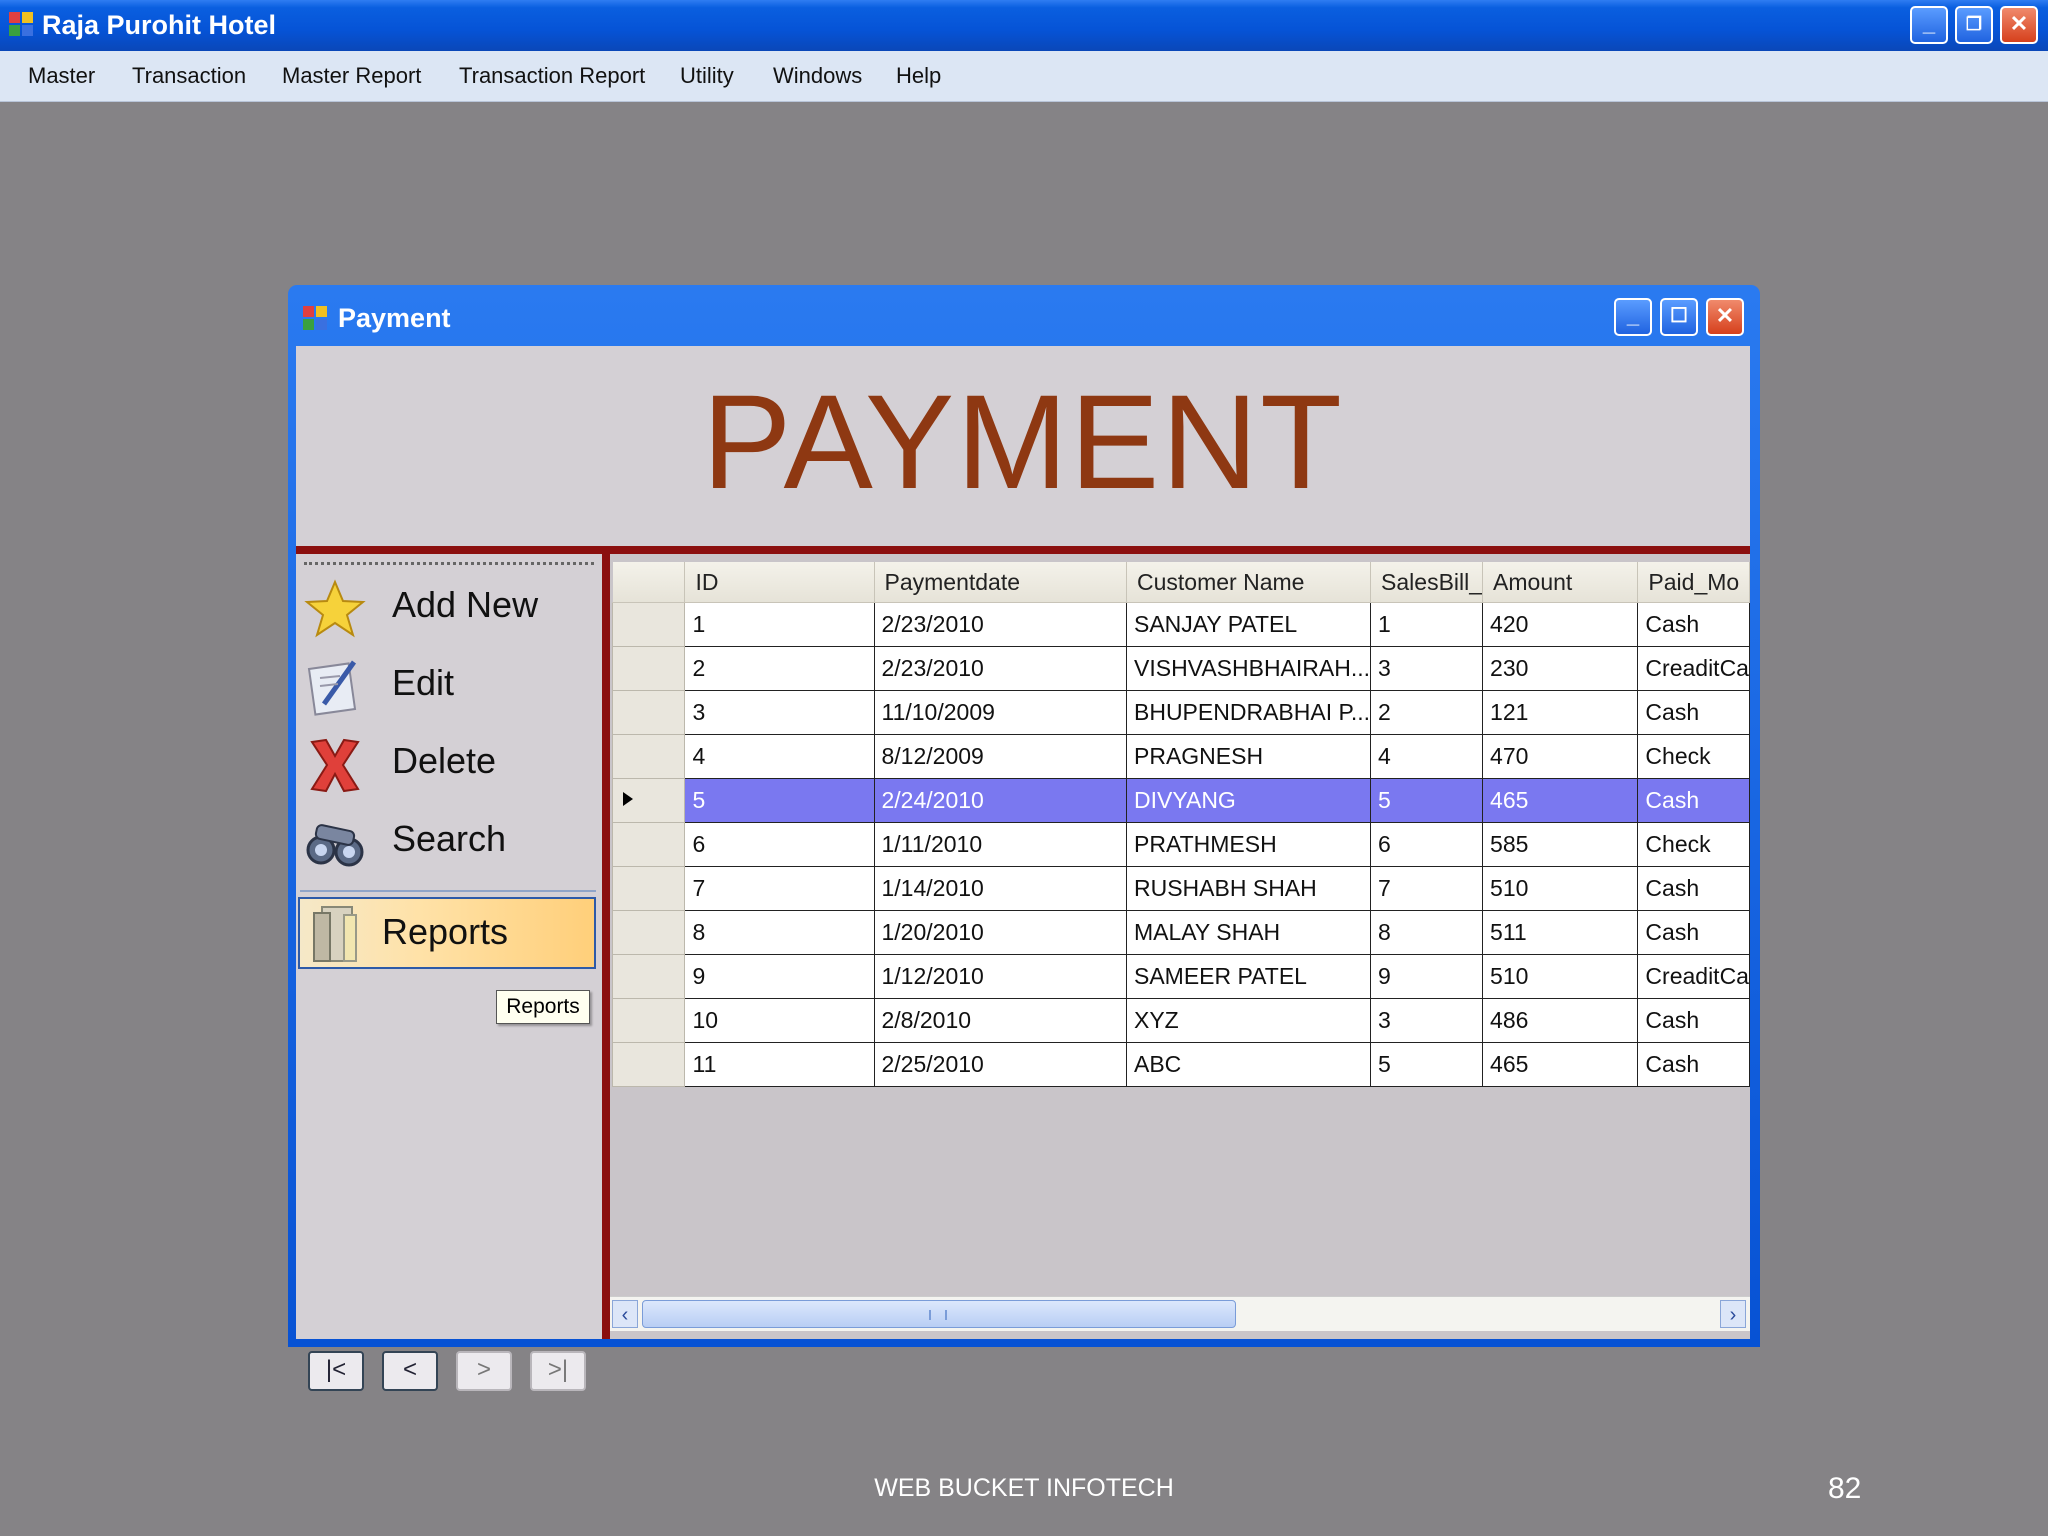 This screenshot has height=1536, width=2048. What do you see at coordinates (1000, 888) in the screenshot?
I see `cell-paymentdate: 1/14/2010` at bounding box center [1000, 888].